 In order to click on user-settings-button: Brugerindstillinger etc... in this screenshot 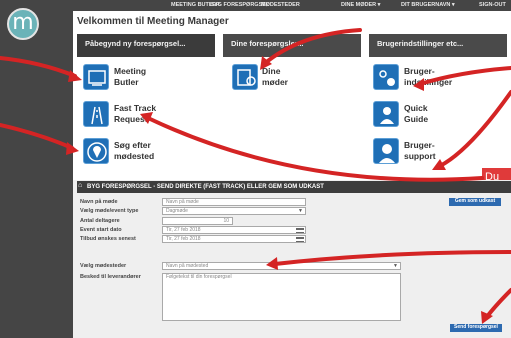, I will do `click(438, 45)`.